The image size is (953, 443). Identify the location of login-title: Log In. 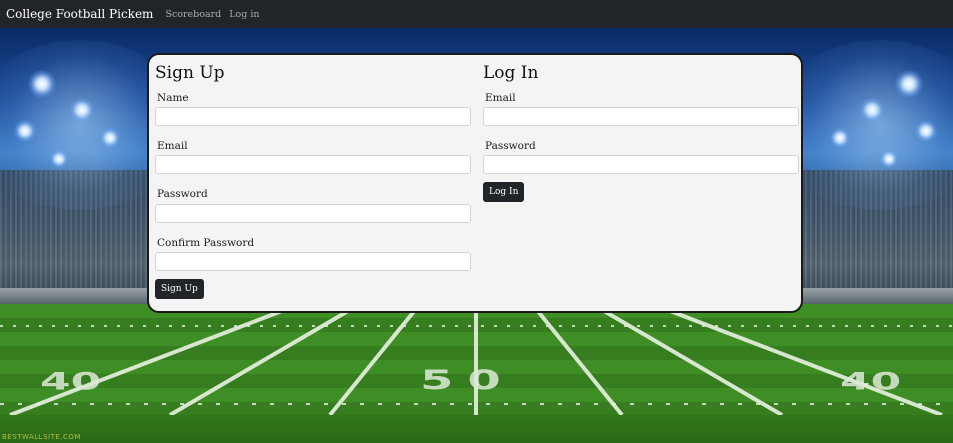
(511, 73).